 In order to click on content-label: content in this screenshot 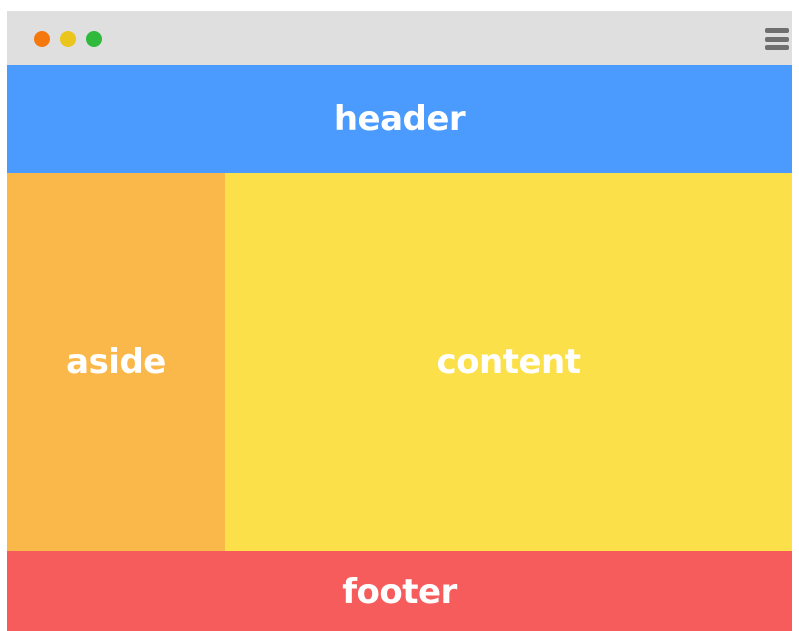, I will do `click(509, 362)`.